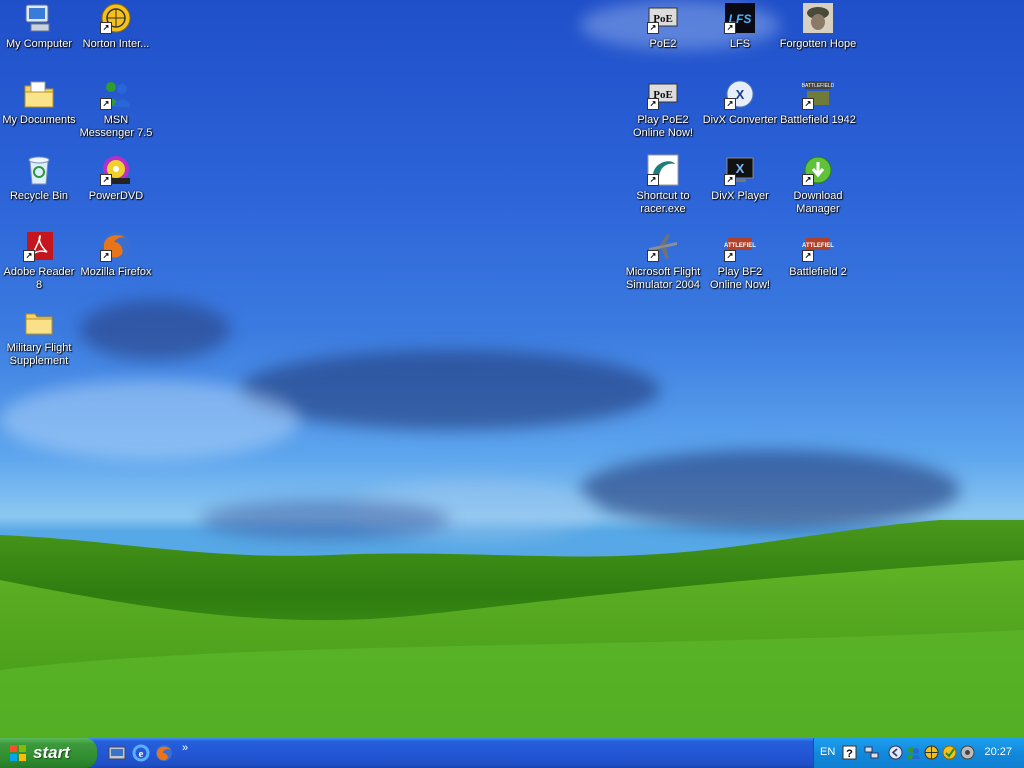 The height and width of the screenshot is (768, 1024). I want to click on clock: 20:27, so click(998, 752).